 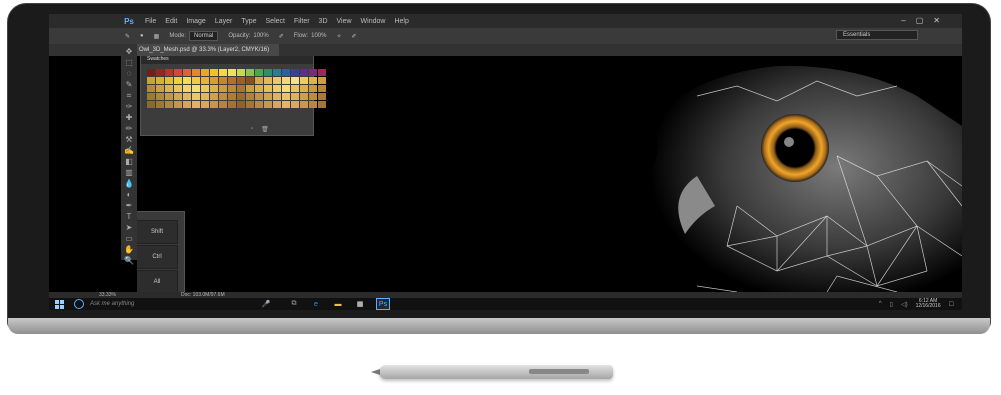 What do you see at coordinates (59, 304) in the screenshot?
I see `windows-start-icon` at bounding box center [59, 304].